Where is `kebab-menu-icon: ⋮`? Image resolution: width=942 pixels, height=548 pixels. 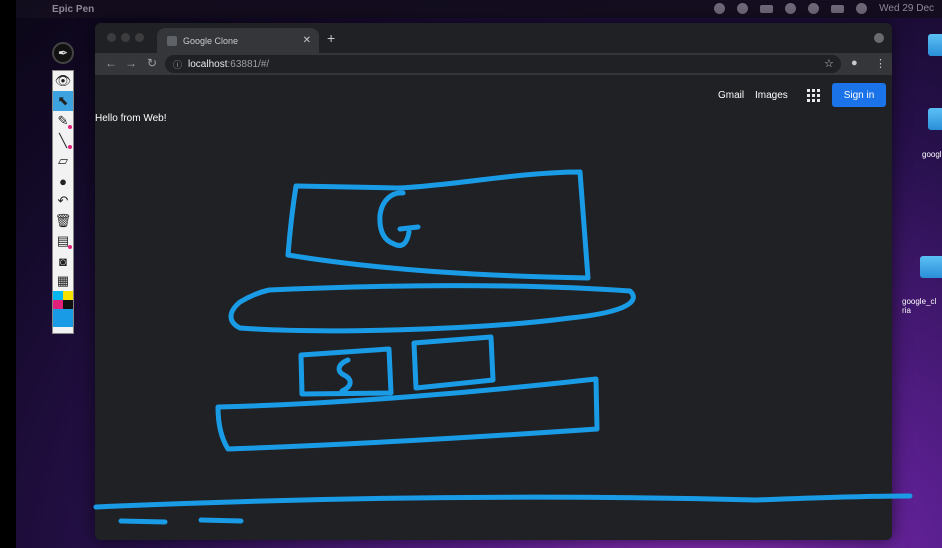 kebab-menu-icon: ⋮ is located at coordinates (880, 63).